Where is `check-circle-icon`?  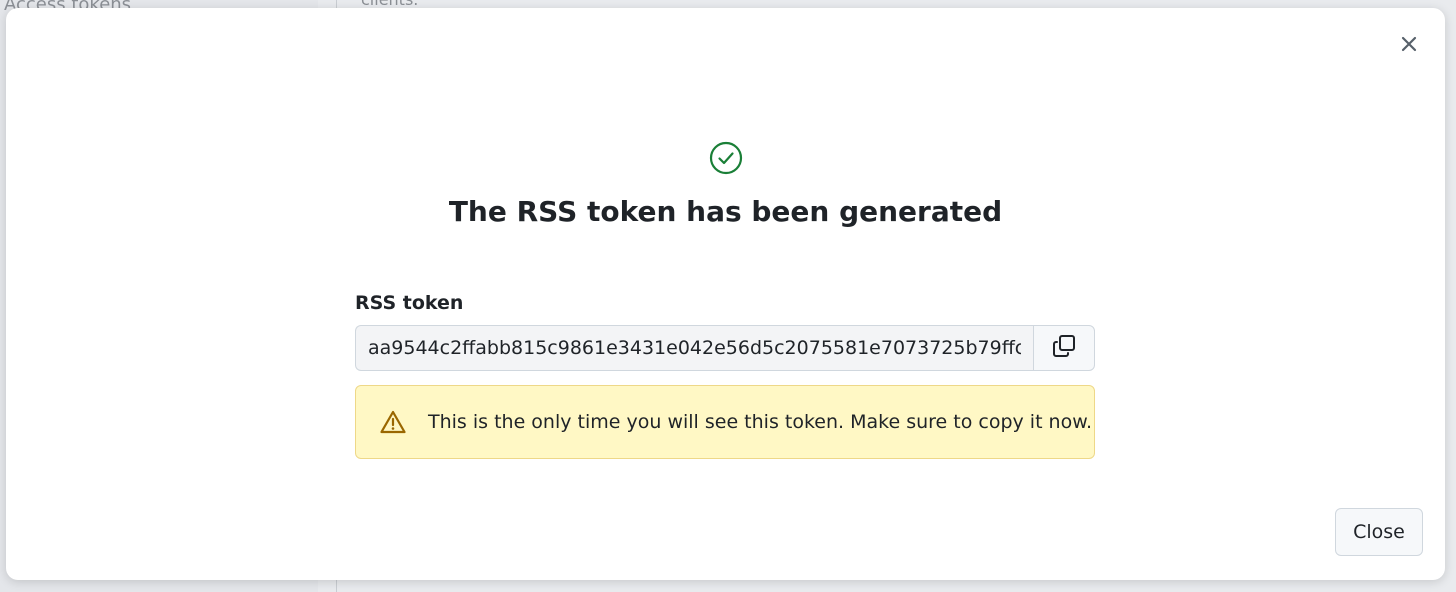
check-circle-icon is located at coordinates (726, 158).